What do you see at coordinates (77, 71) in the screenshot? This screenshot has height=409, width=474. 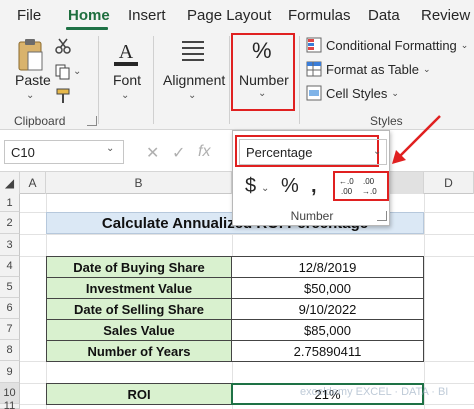 I see `copy-chevron-down-icon: ⌄` at bounding box center [77, 71].